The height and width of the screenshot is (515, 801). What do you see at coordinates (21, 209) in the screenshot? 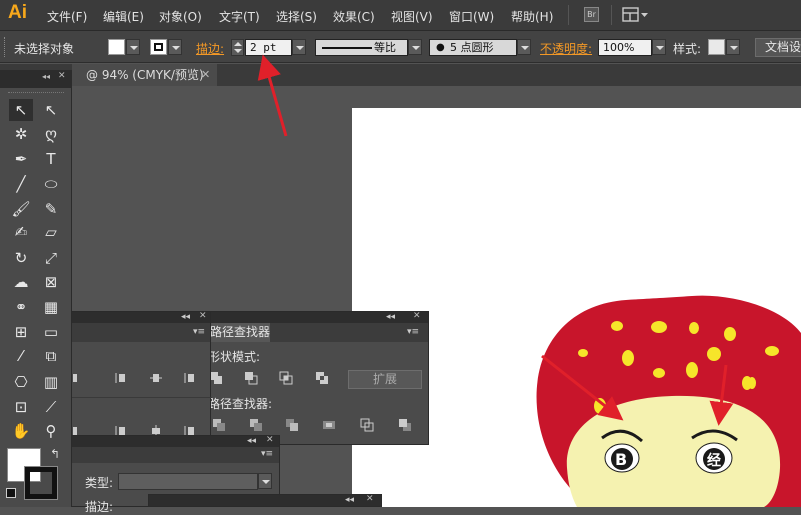
I see `paintbrush-tool-icon: 🖌` at bounding box center [21, 209].